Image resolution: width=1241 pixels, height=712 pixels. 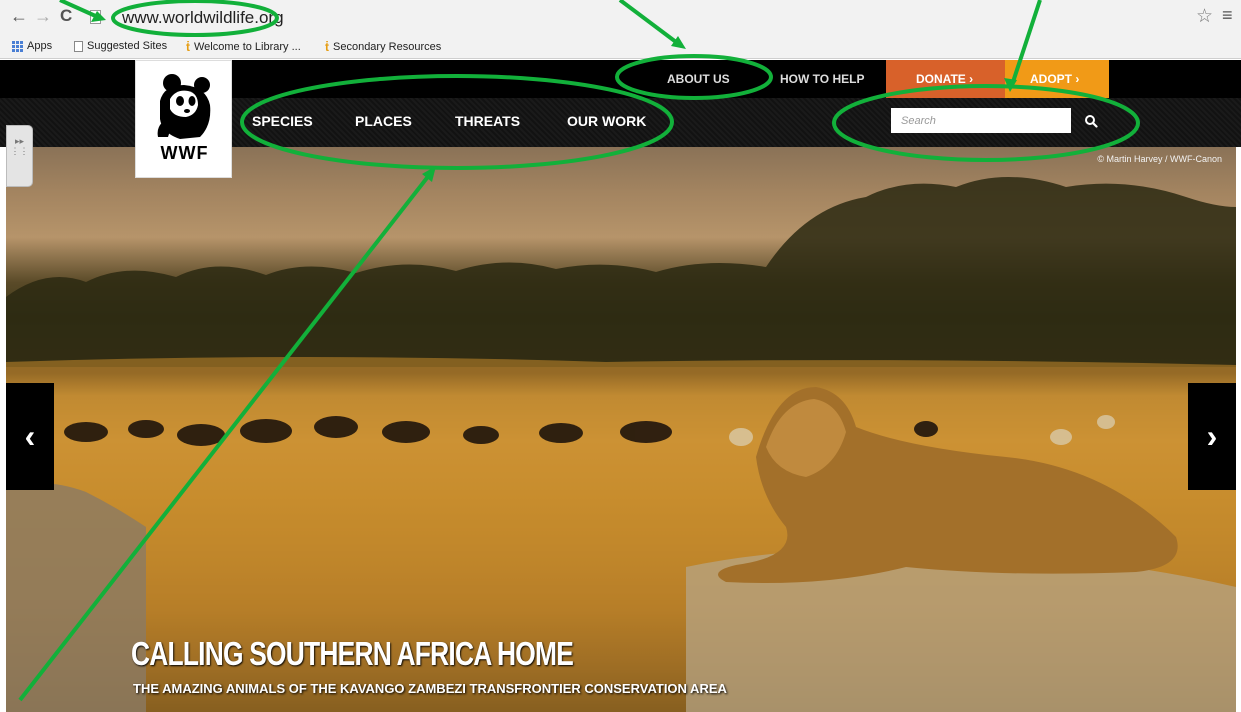 What do you see at coordinates (19, 16) in the screenshot?
I see `back-arrow-icon: ←` at bounding box center [19, 16].